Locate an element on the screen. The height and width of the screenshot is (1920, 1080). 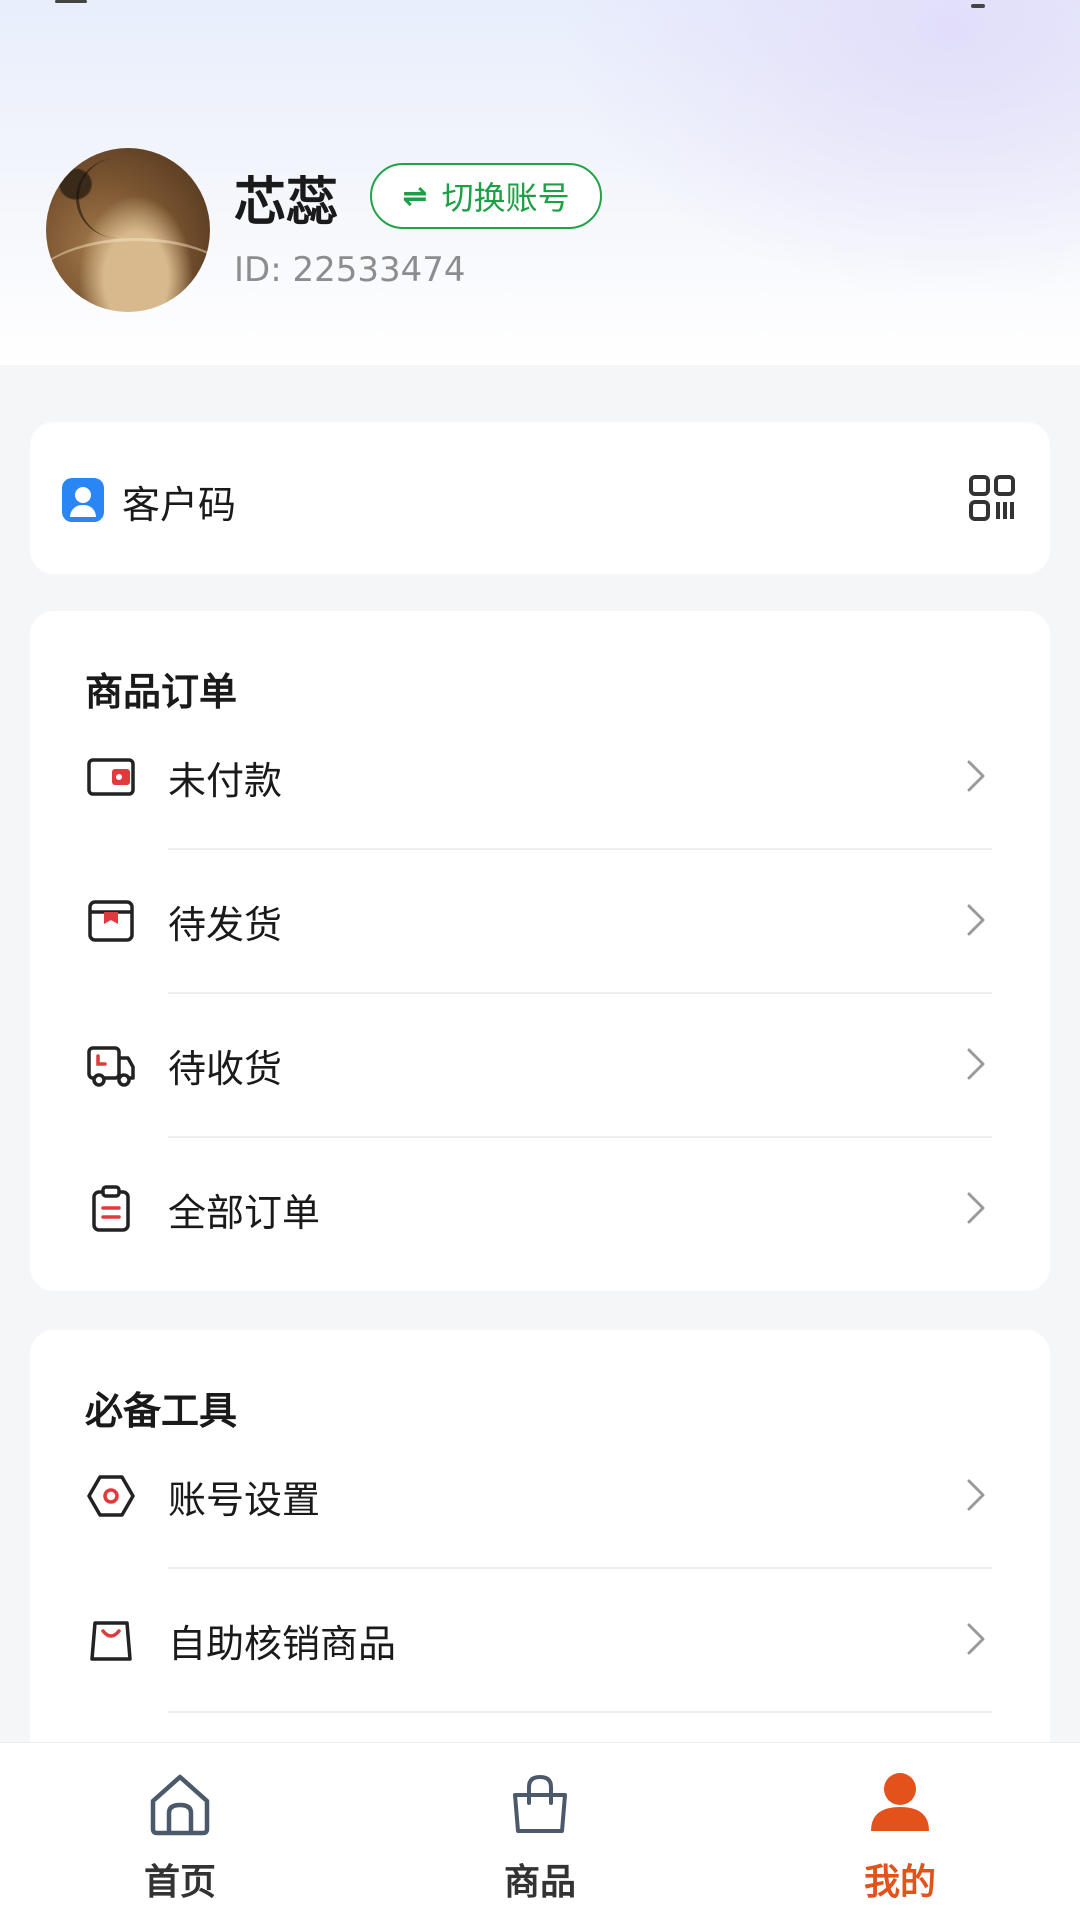
tool-row-account-settings: 账号设置 is located at coordinates (540, 1497).